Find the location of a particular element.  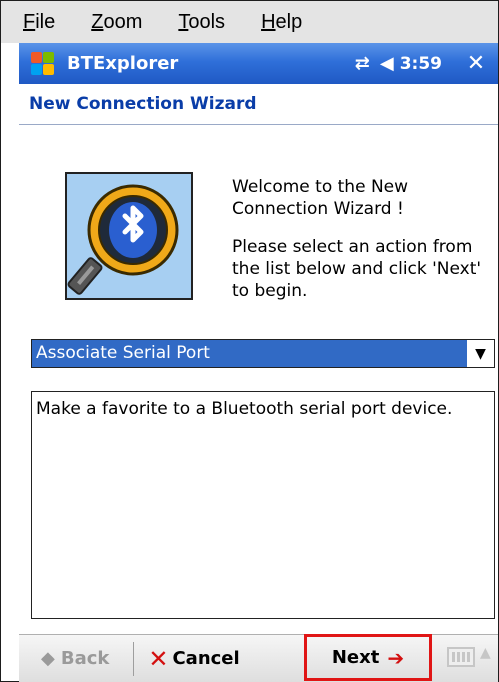

connectivity-icon: ⇄ is located at coordinates (362, 63).